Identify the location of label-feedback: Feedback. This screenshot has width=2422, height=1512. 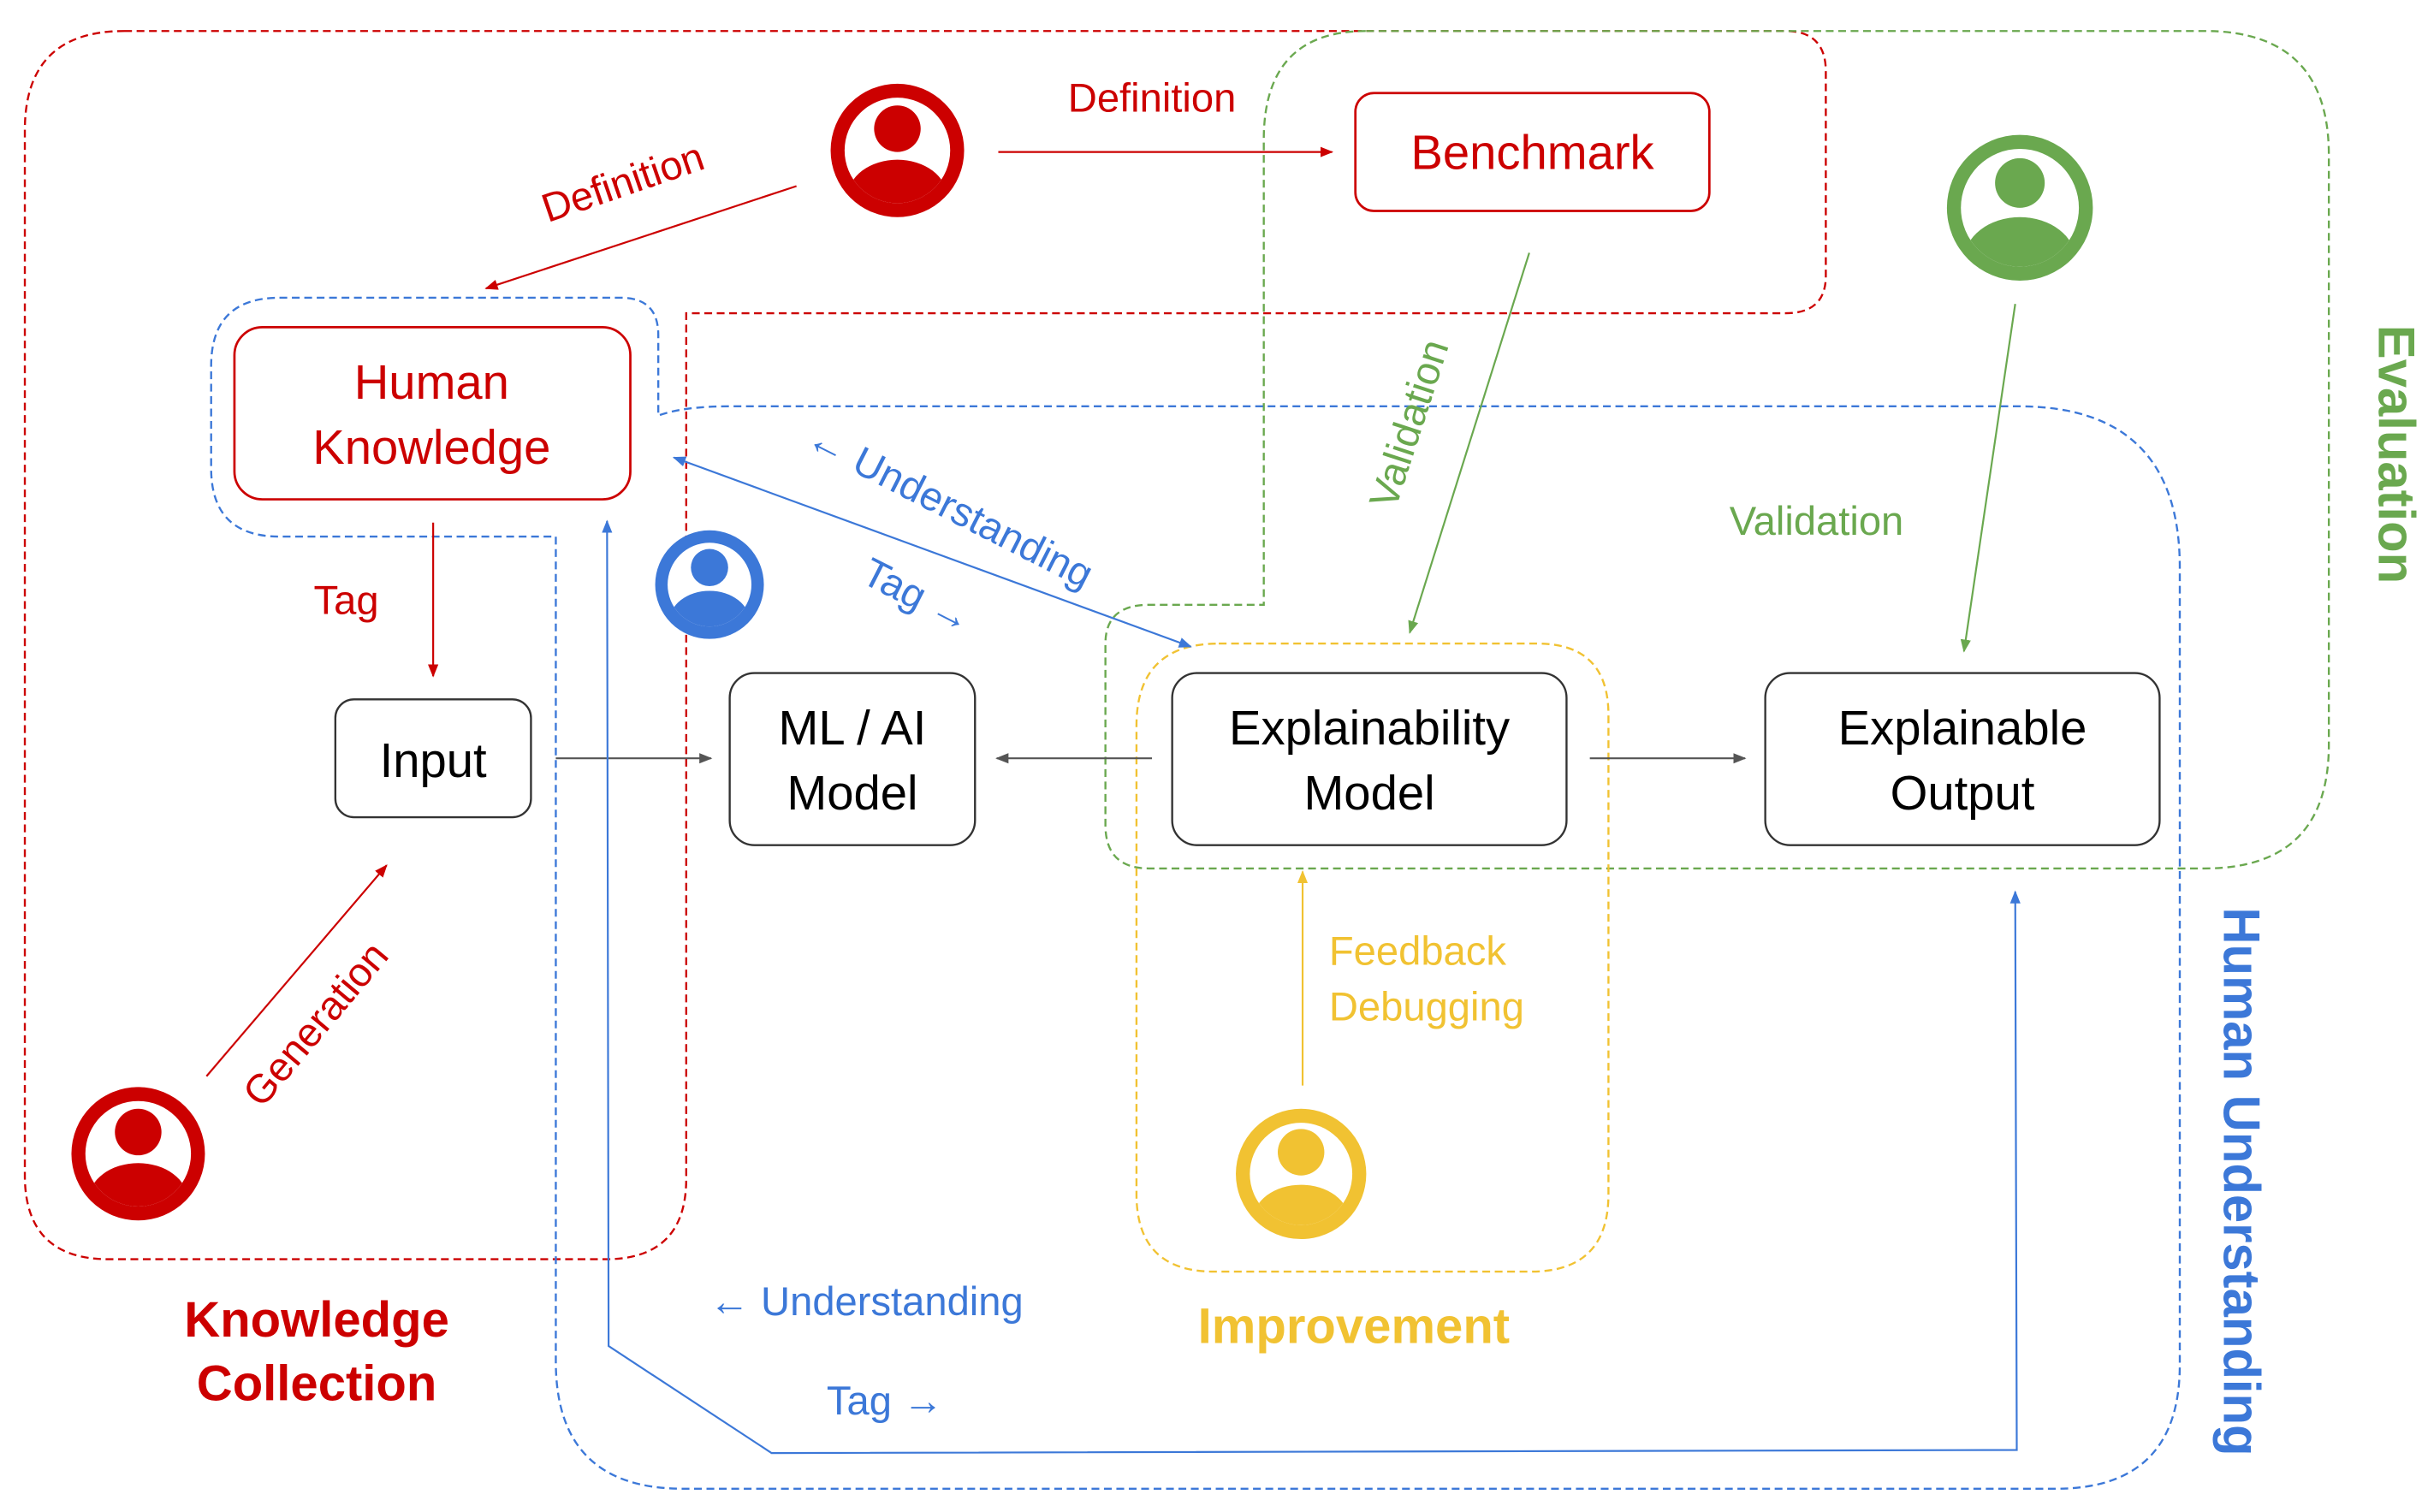
(1418, 951).